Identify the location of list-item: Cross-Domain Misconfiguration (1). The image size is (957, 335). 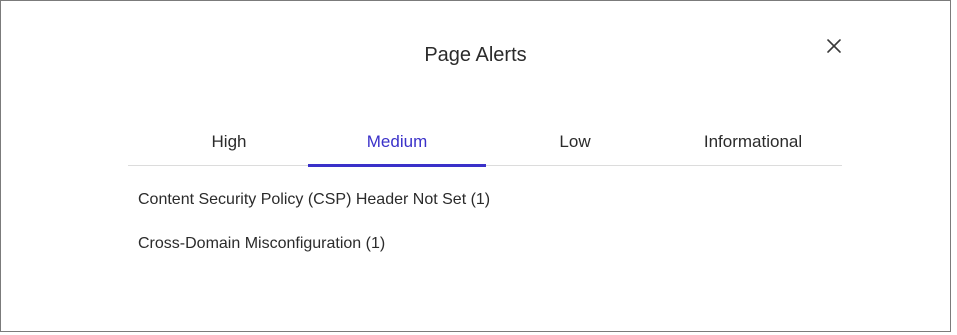
(314, 244).